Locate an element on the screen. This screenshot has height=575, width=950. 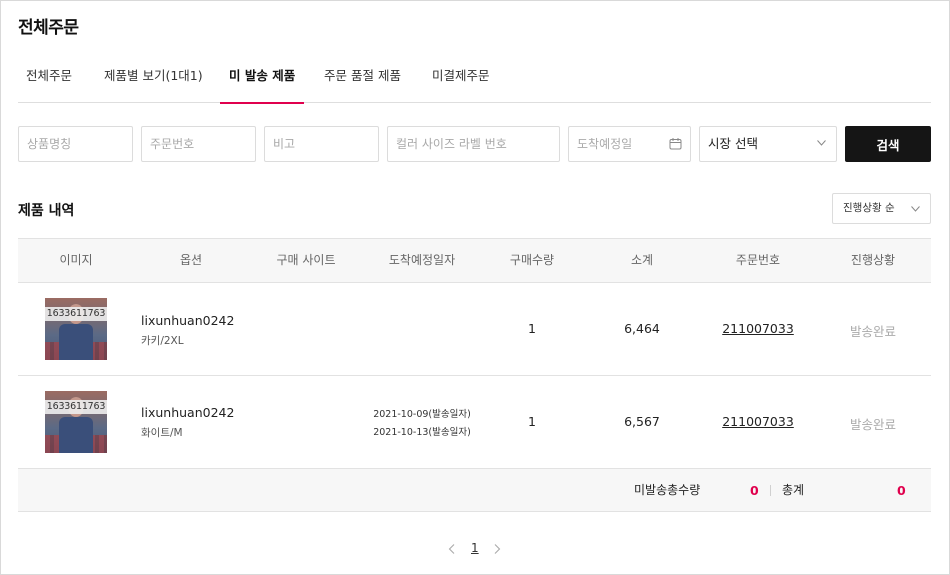
market-select-value: 시장 선택 is located at coordinates (733, 143).